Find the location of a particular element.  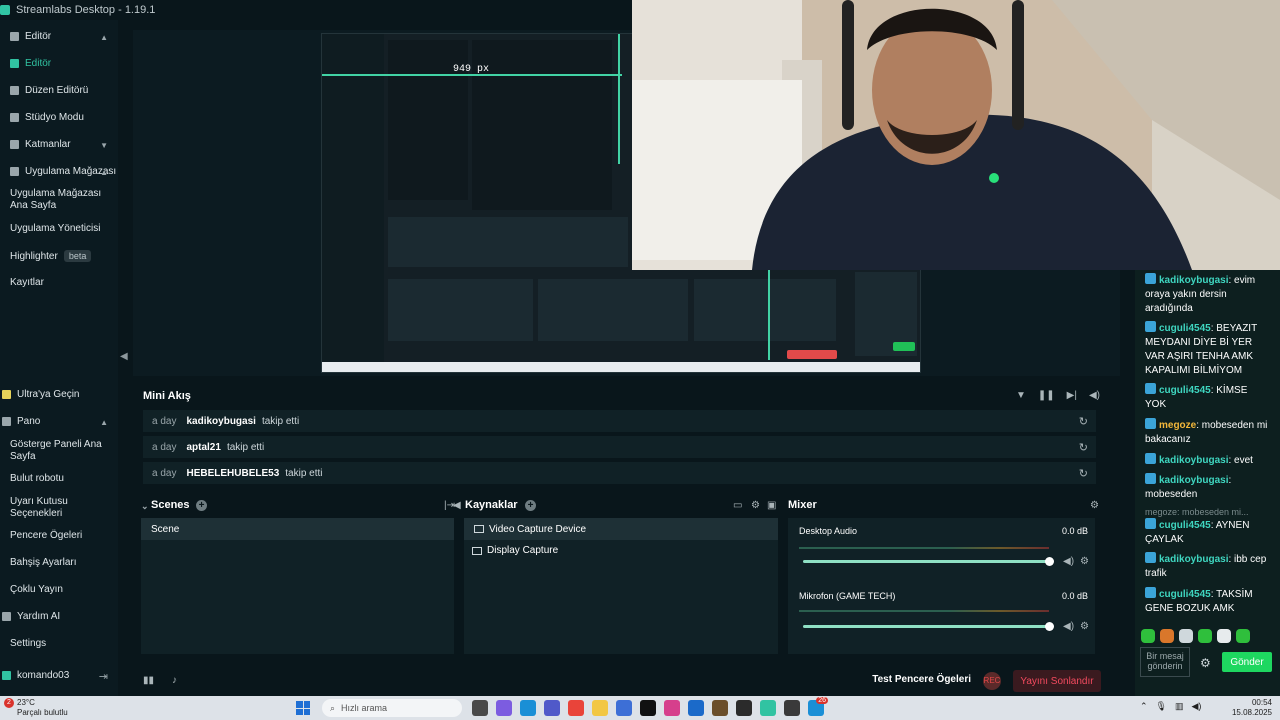

scene-item: Scene is located at coordinates (297, 529).